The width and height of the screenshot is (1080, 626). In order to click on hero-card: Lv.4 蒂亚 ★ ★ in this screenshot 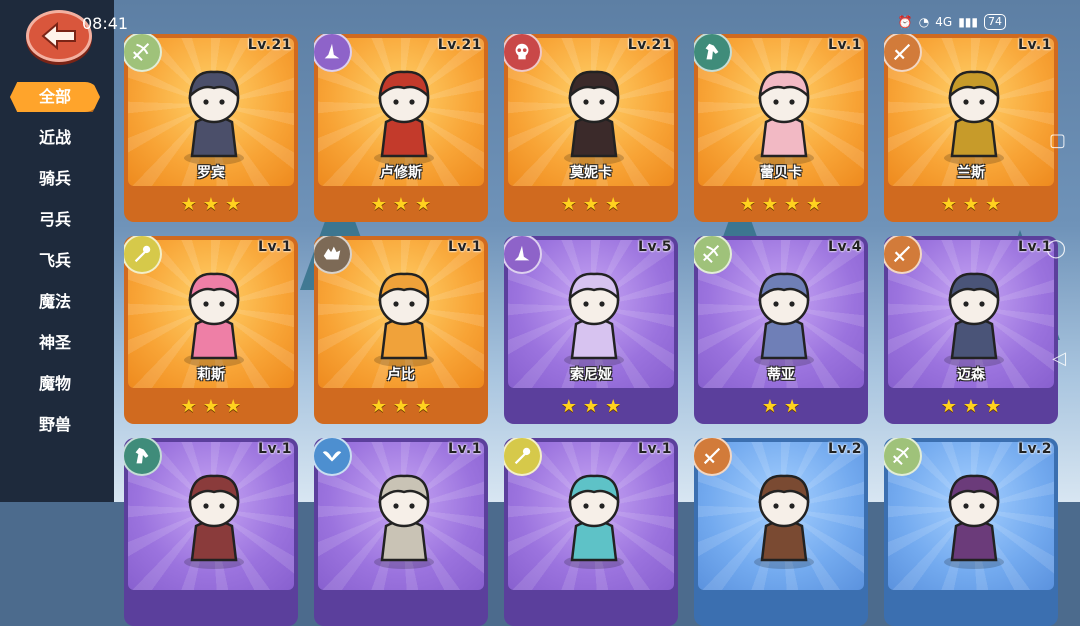, I will do `click(781, 330)`.